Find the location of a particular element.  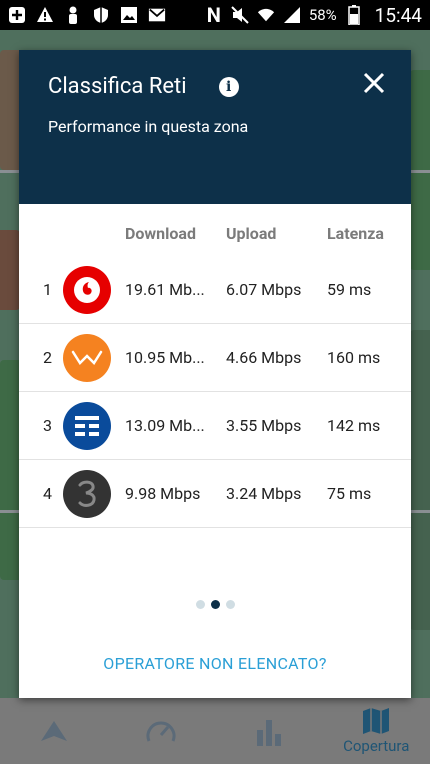

rank: 4 is located at coordinates (47, 493).